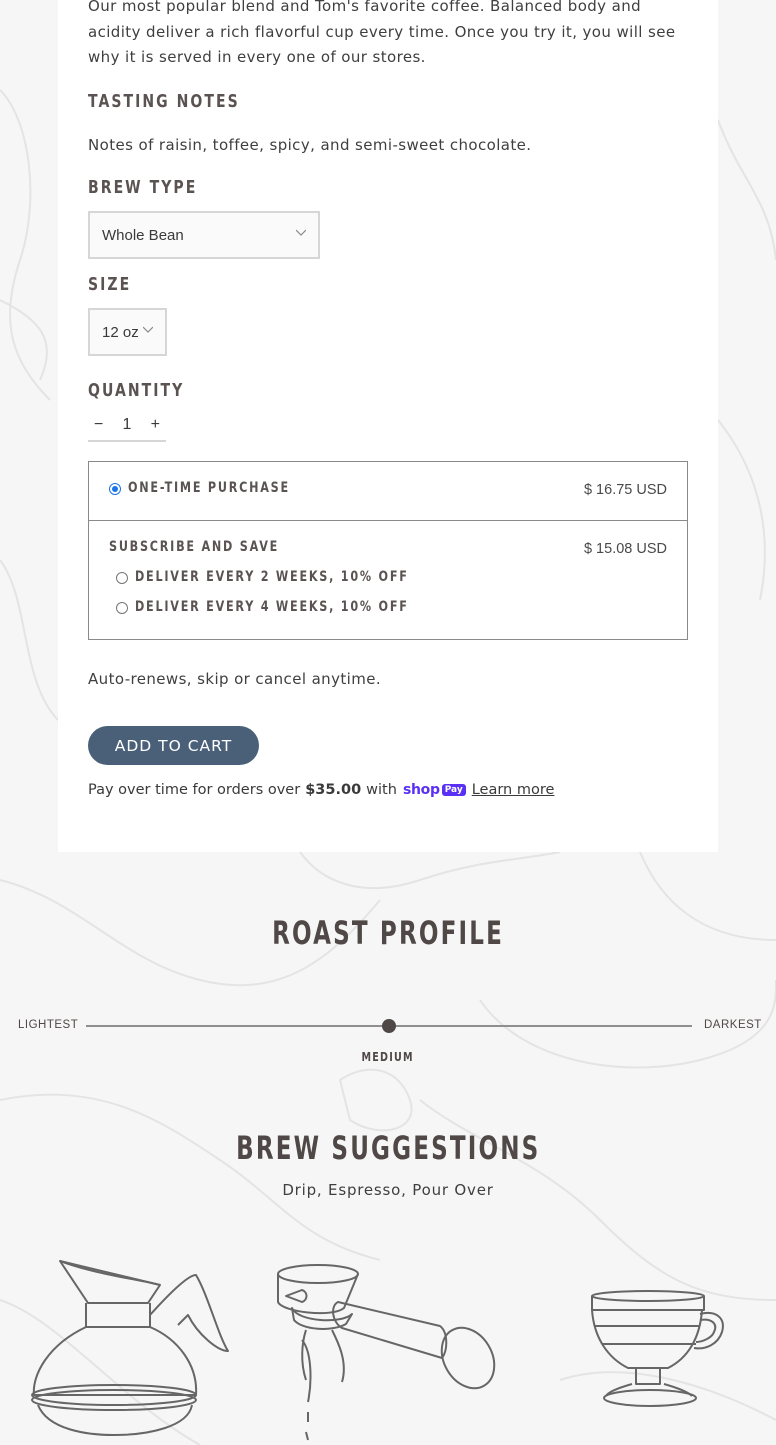 The width and height of the screenshot is (776, 1445). I want to click on auto-renew-note: Auto-renews, skip or cancel anytime., so click(234, 679).